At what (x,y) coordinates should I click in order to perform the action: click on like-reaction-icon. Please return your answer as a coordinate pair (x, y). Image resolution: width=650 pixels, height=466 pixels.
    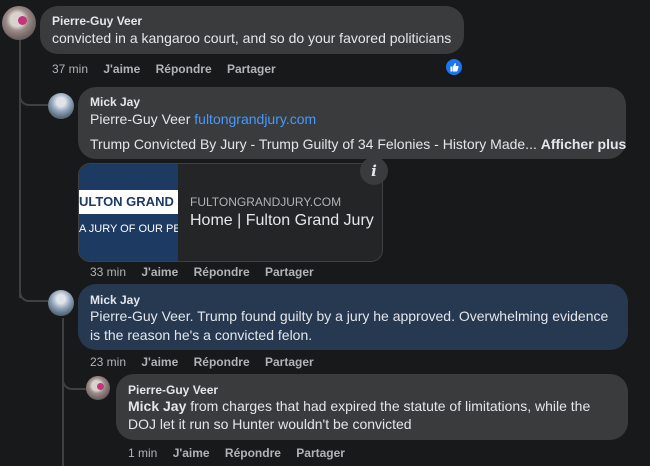
    Looking at the image, I should click on (454, 67).